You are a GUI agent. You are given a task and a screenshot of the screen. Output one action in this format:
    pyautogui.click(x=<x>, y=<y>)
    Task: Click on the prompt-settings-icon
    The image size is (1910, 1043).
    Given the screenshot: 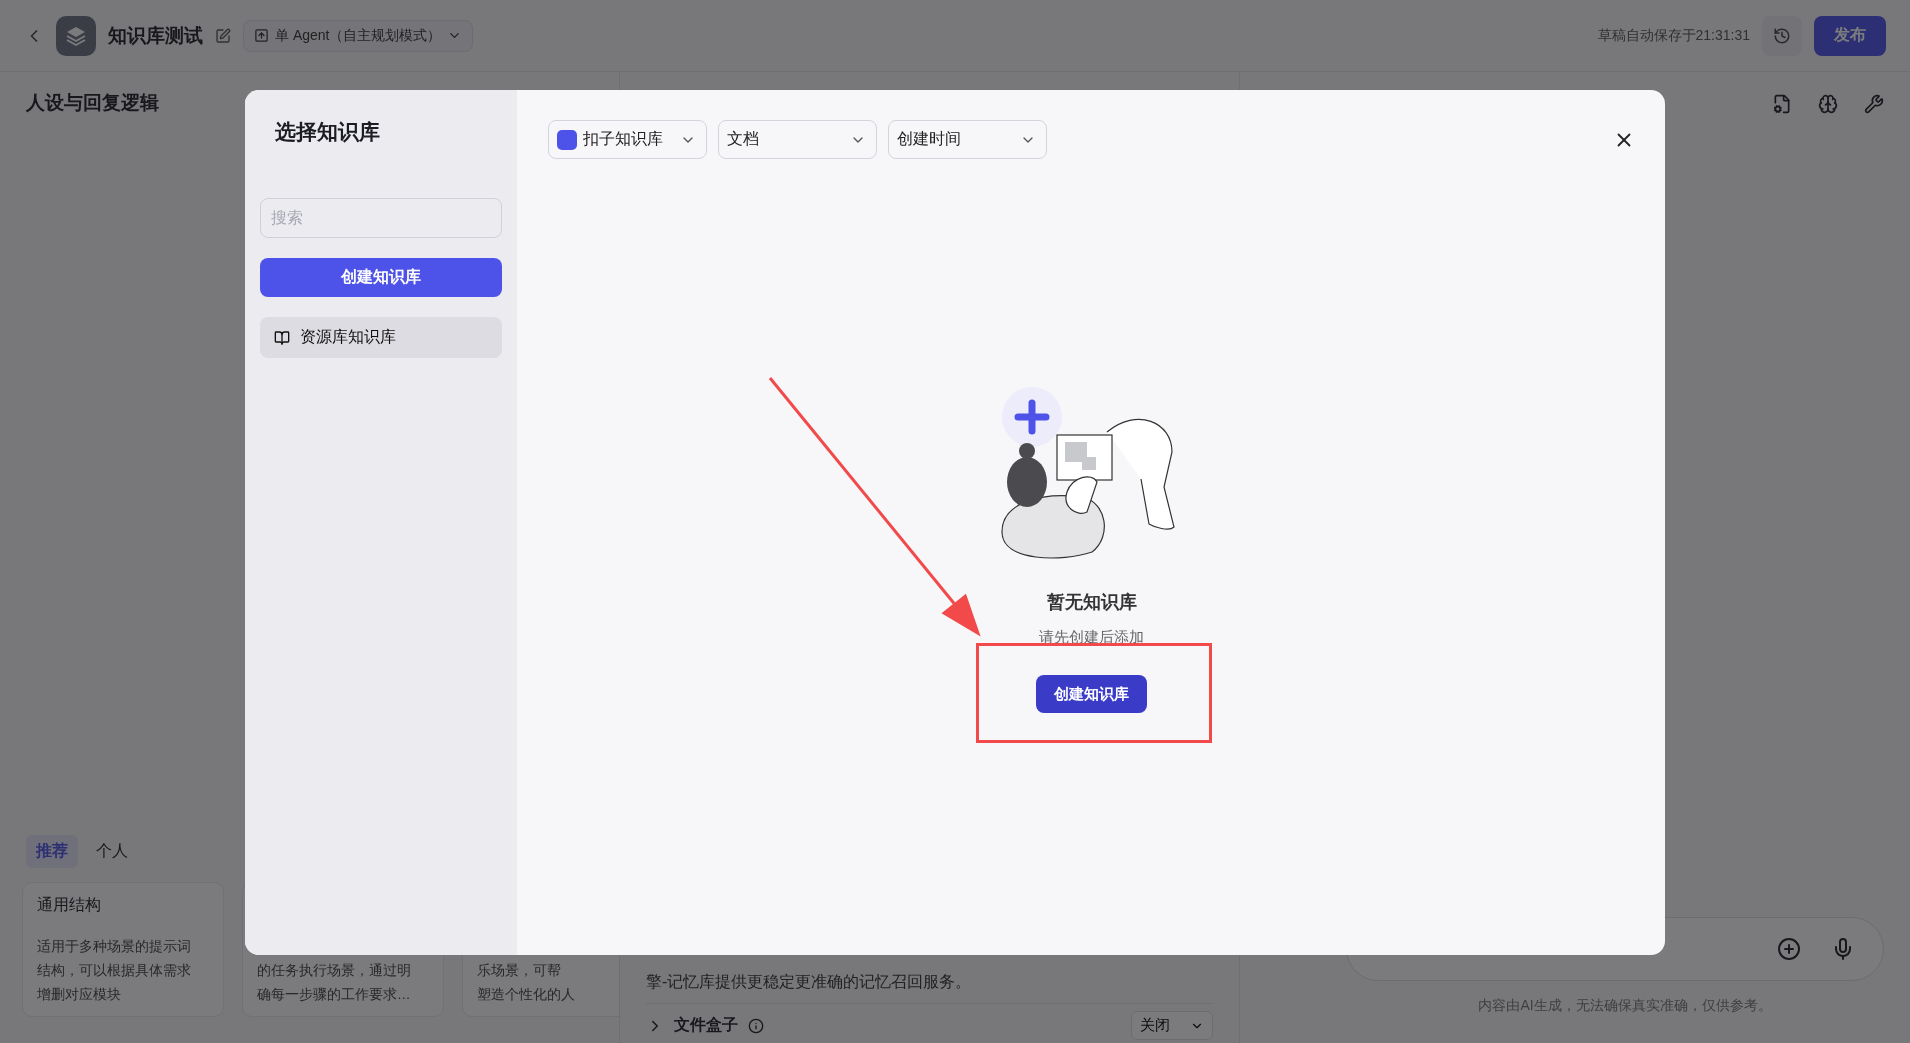 What is the action you would take?
    pyautogui.click(x=1782, y=104)
    